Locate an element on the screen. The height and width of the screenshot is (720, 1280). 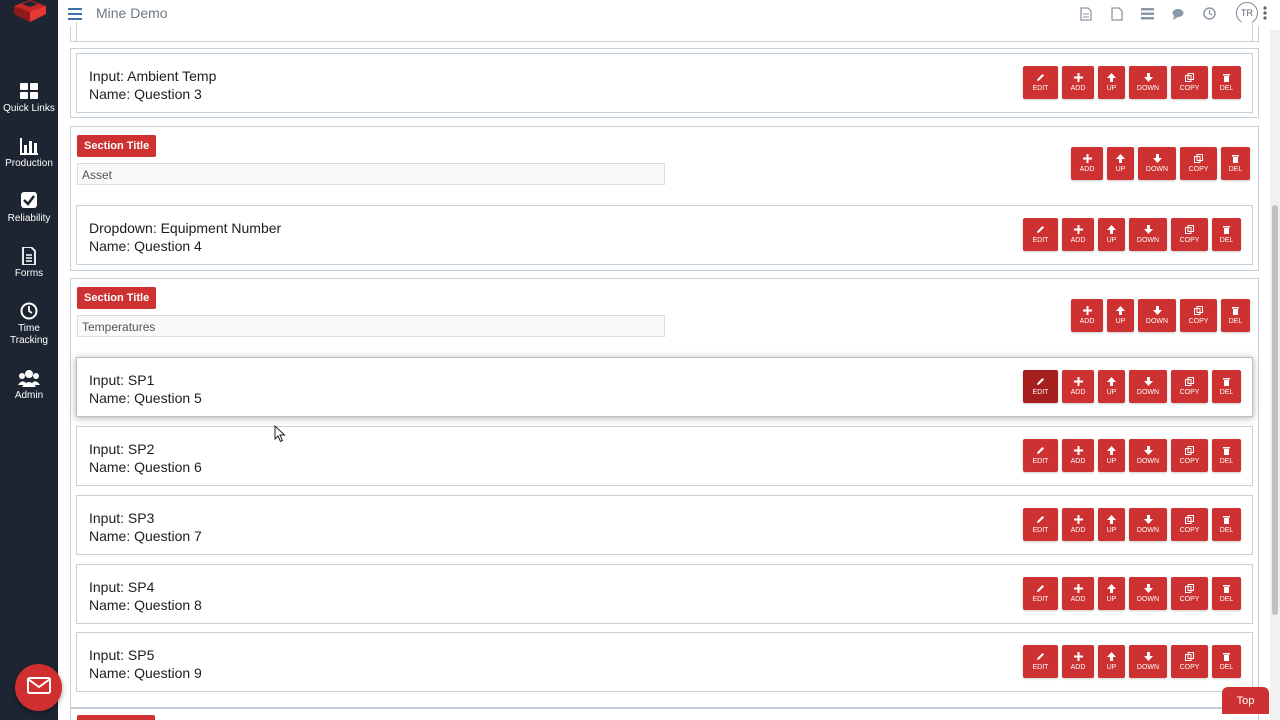
sidebar-item-admin: Admin is located at coordinates (29, 385).